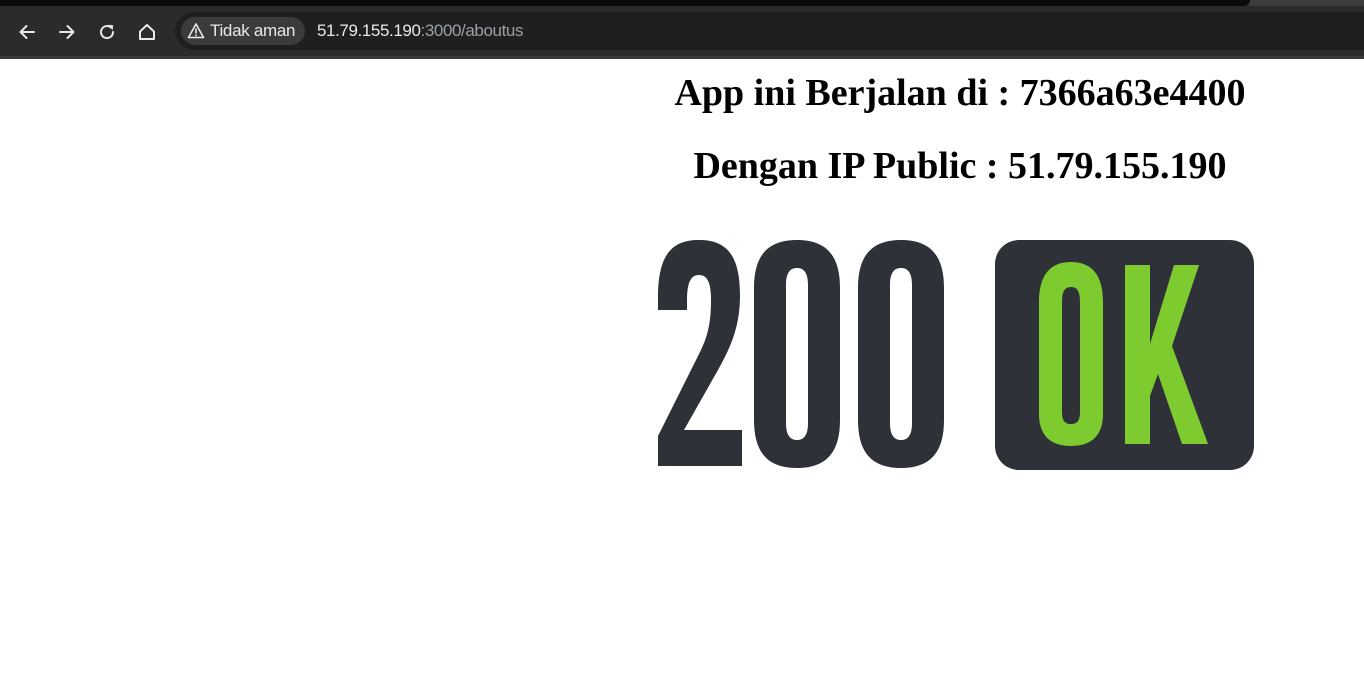  I want to click on forward-button, so click(67, 32).